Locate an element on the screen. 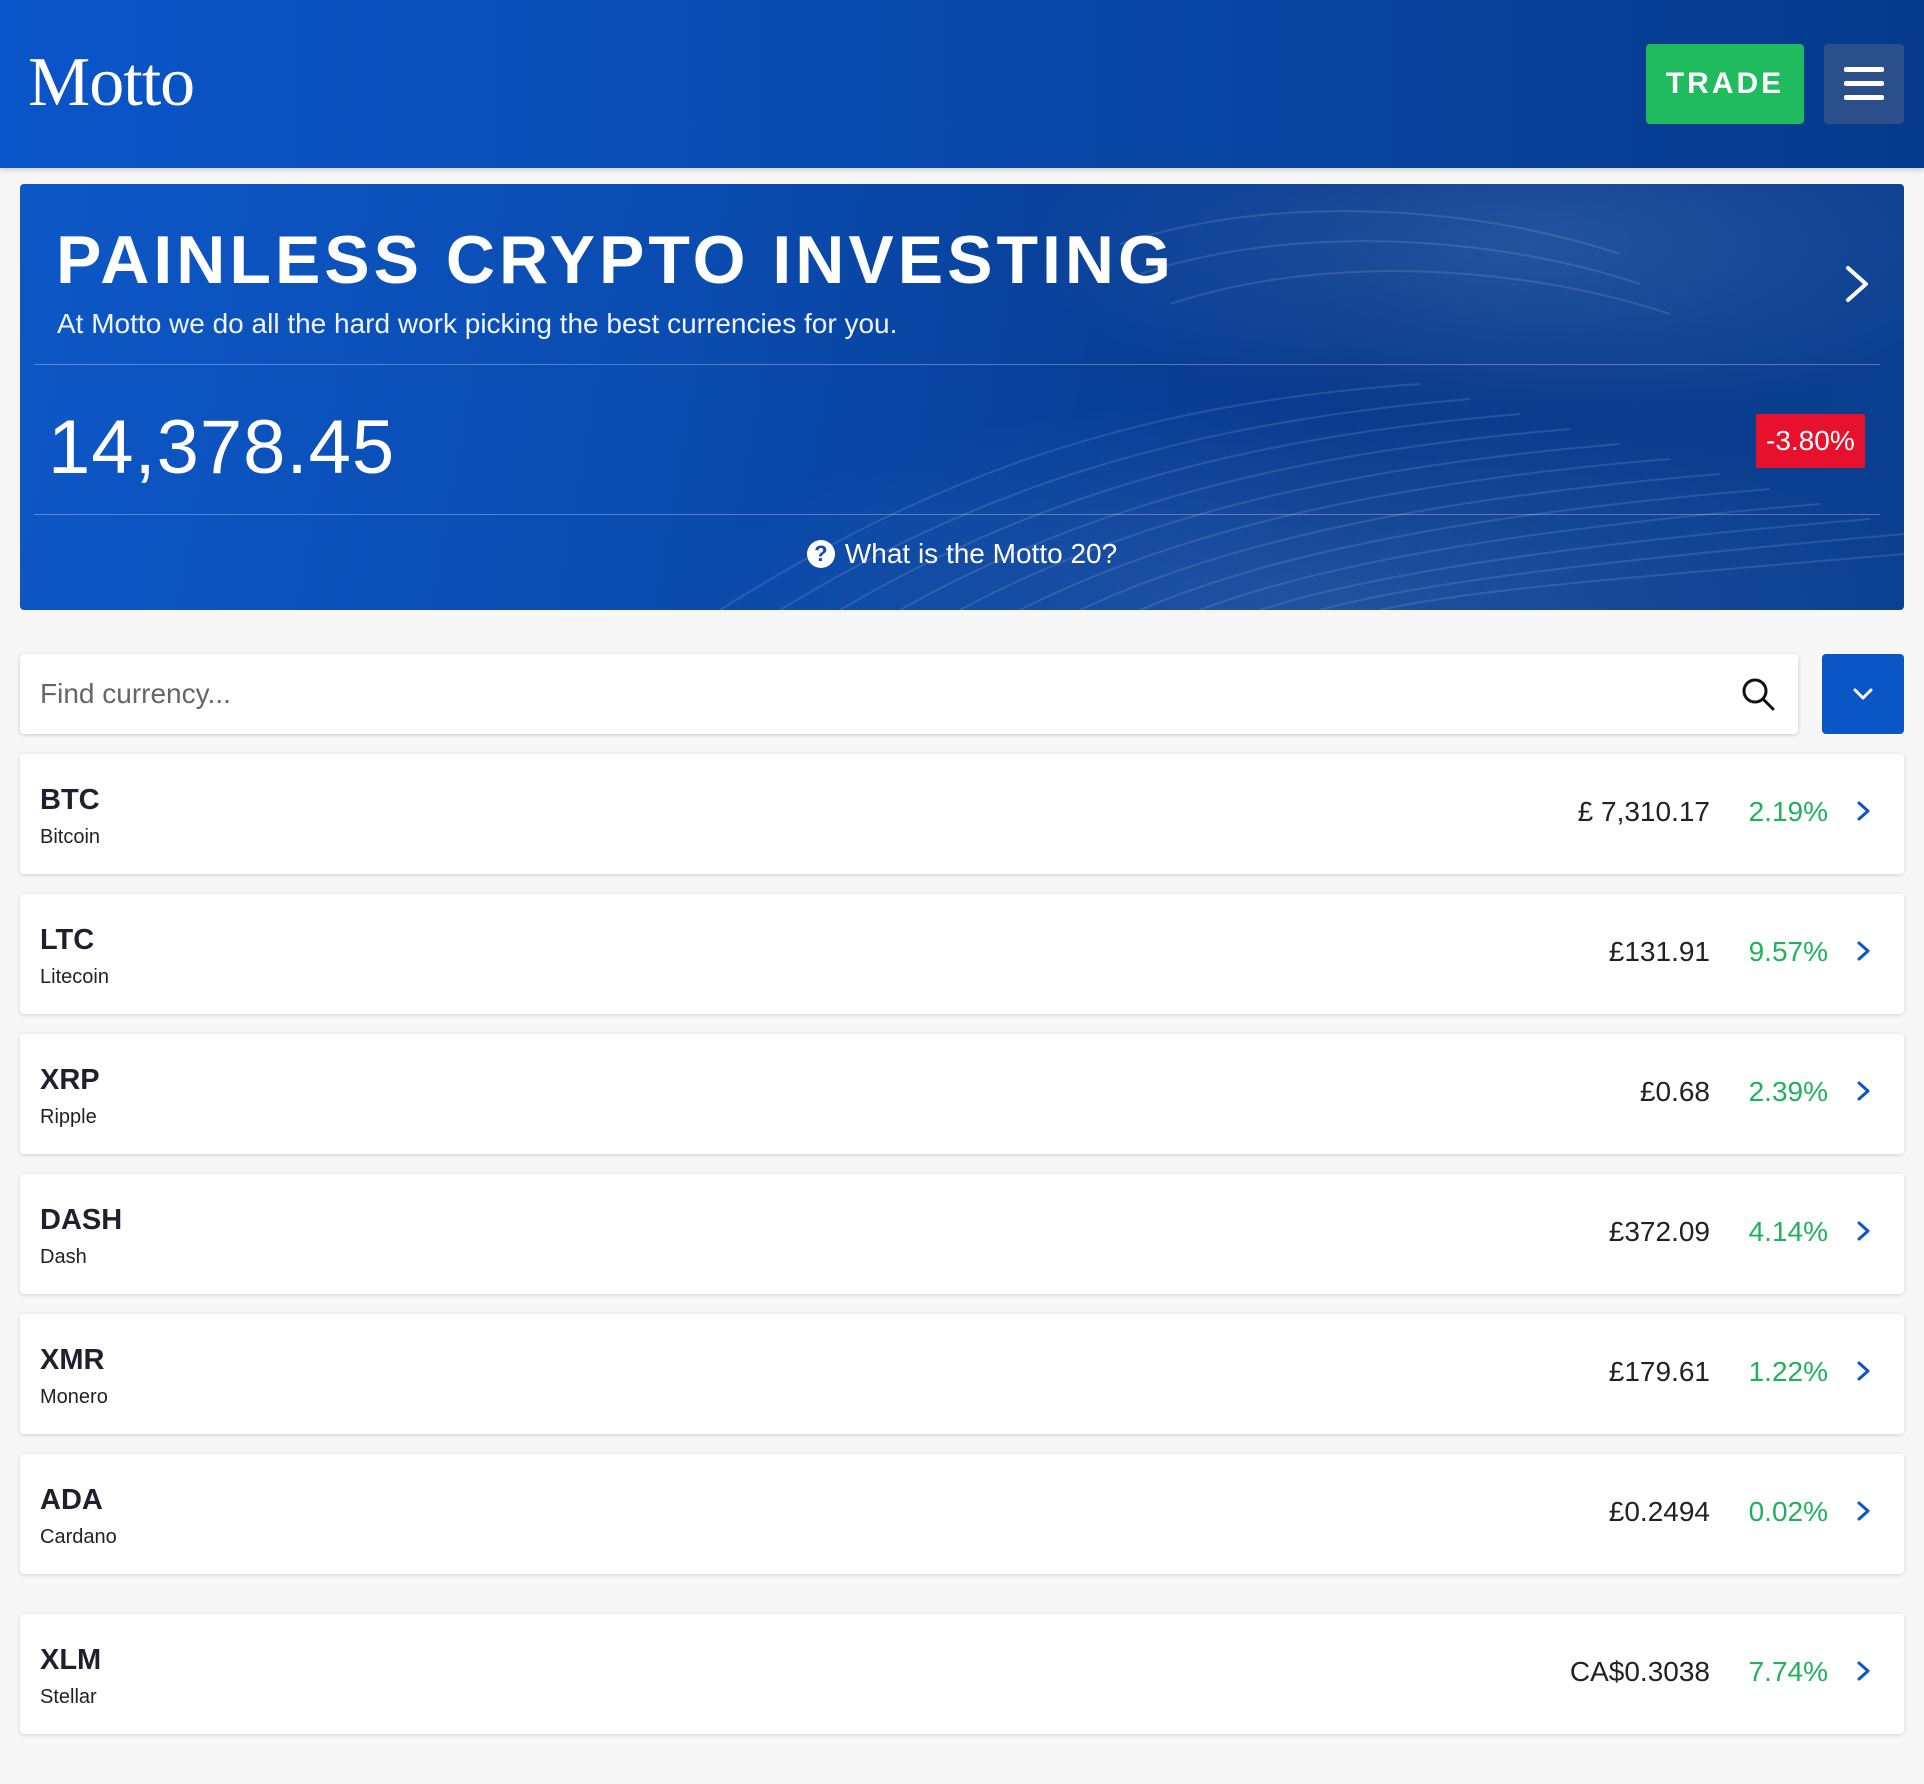 This screenshot has width=1924, height=1784. currency-row-xrp: XRP Ripple £0.68 2.39% is located at coordinates (962, 1094).